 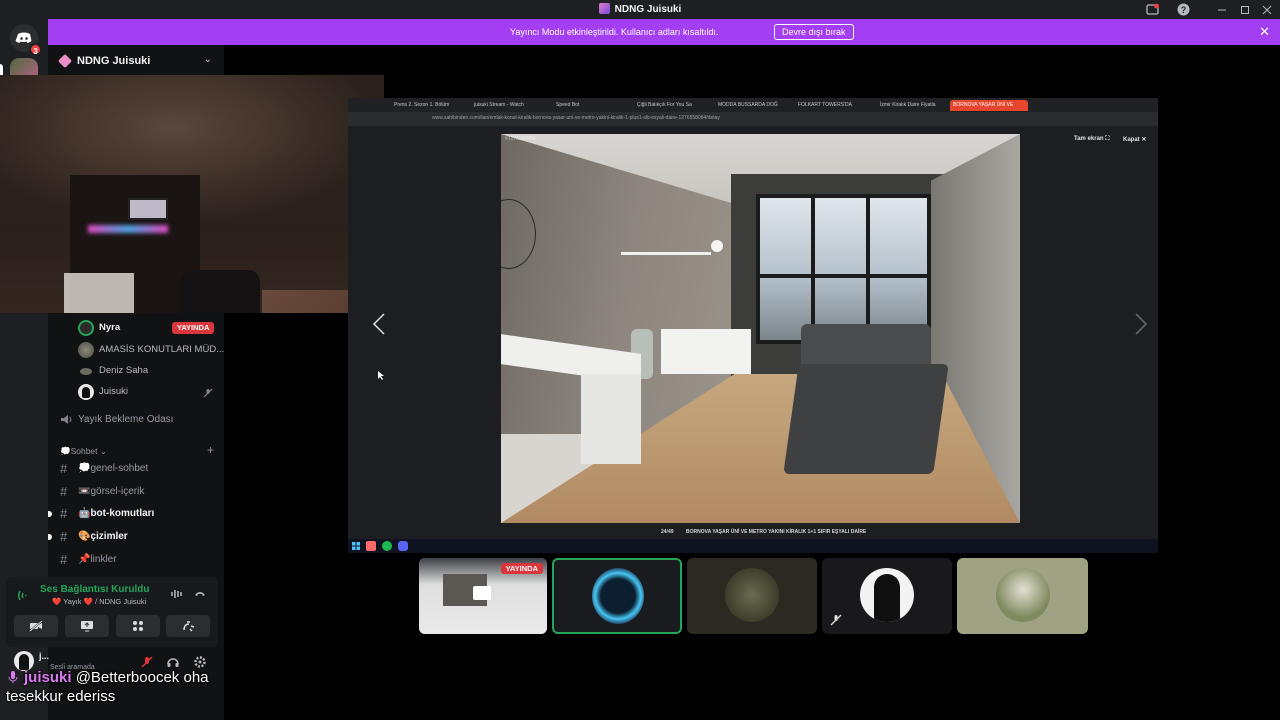 I want to click on taskbar-app-icon, so click(x=371, y=546).